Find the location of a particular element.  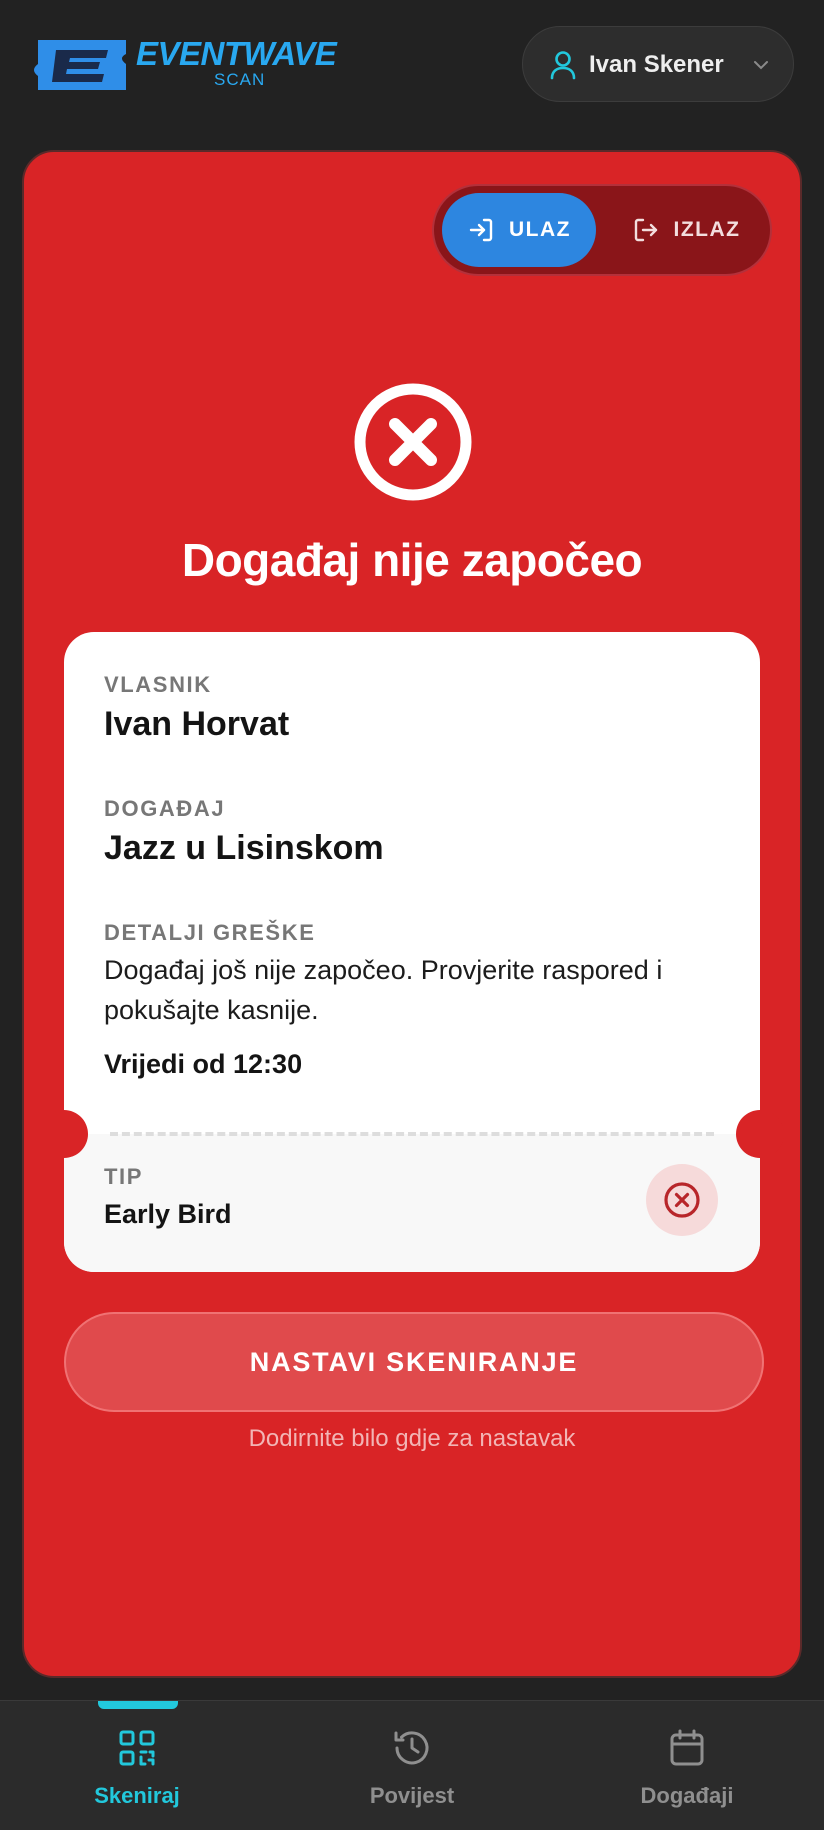

active-tab-indicator is located at coordinates (138, 1705).